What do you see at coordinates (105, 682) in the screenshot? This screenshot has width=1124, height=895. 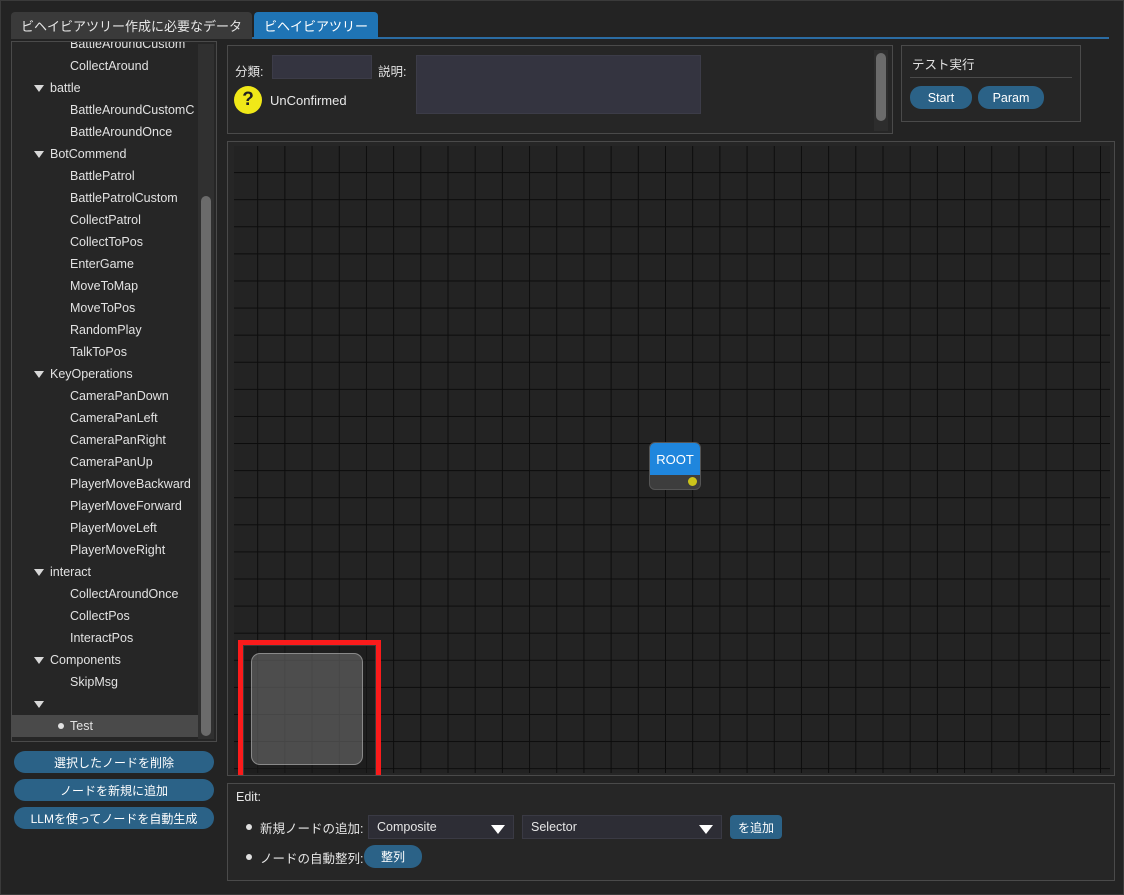 I see `tree-item: SkipMsg` at bounding box center [105, 682].